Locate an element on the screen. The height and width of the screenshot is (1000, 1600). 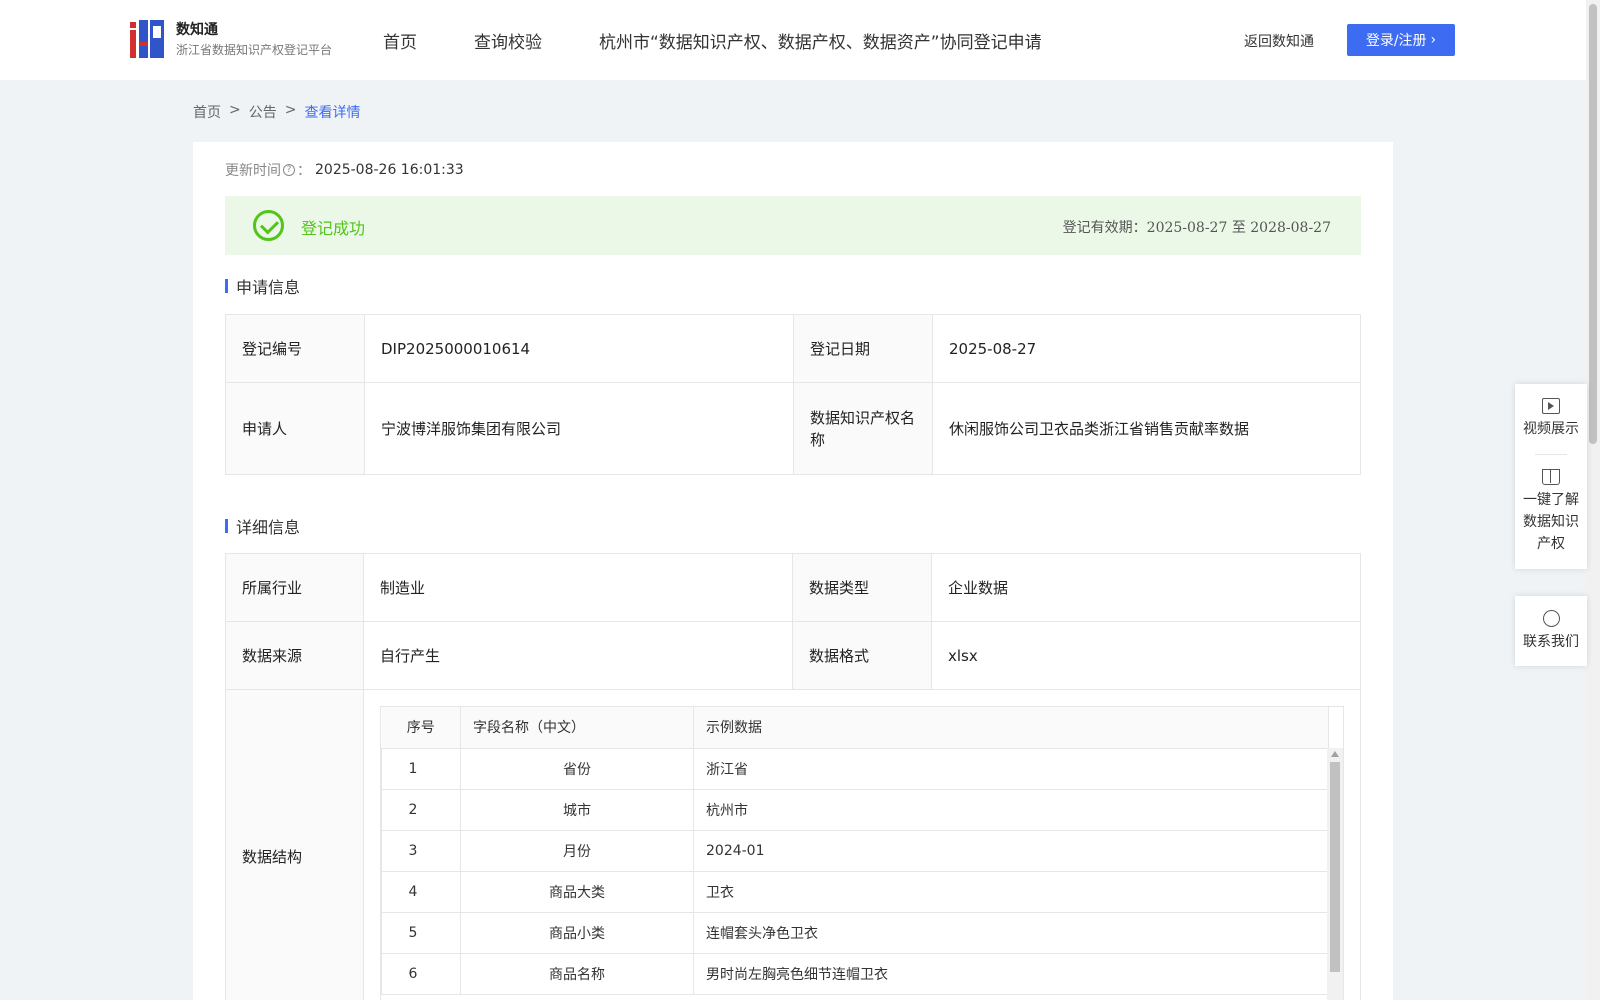
structure-scrollbar is located at coordinates (1335, 874).